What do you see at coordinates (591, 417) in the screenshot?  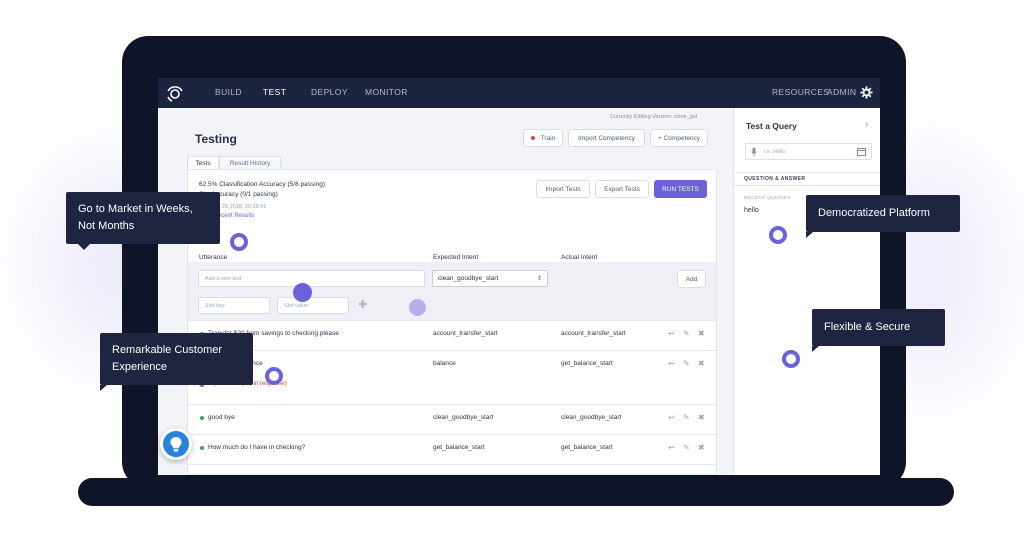 I see `row-3-actual: clean_goodbye_start` at bounding box center [591, 417].